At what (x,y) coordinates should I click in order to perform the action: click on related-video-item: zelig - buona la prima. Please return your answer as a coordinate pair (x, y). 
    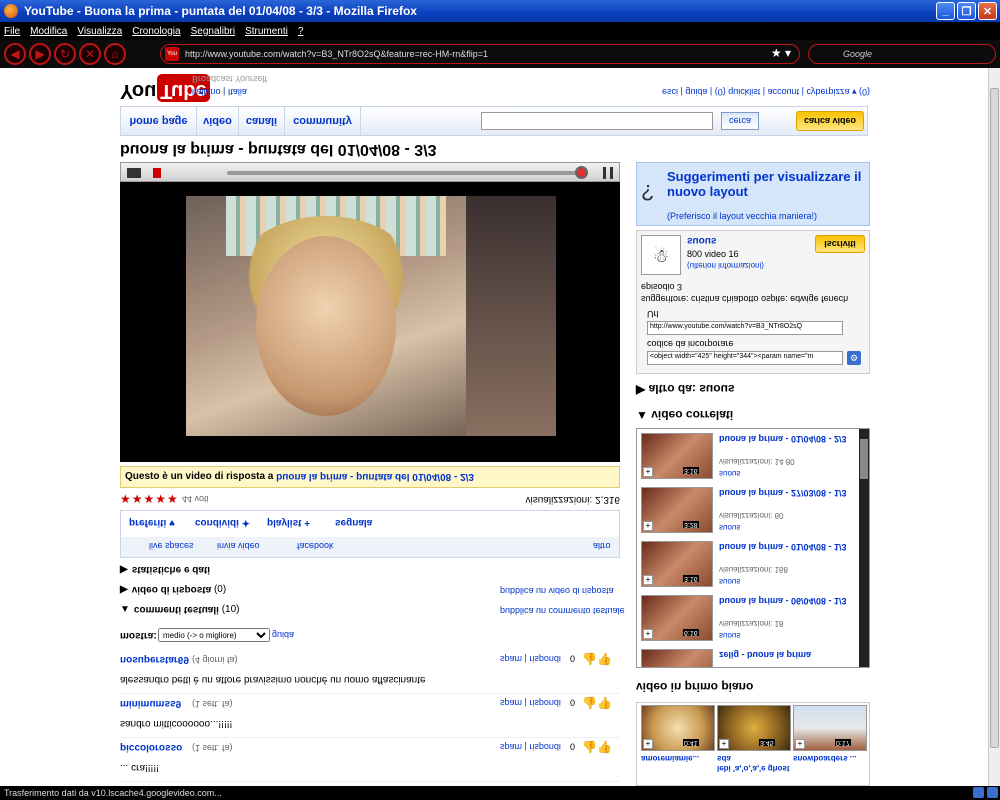
    Looking at the image, I should click on (749, 658).